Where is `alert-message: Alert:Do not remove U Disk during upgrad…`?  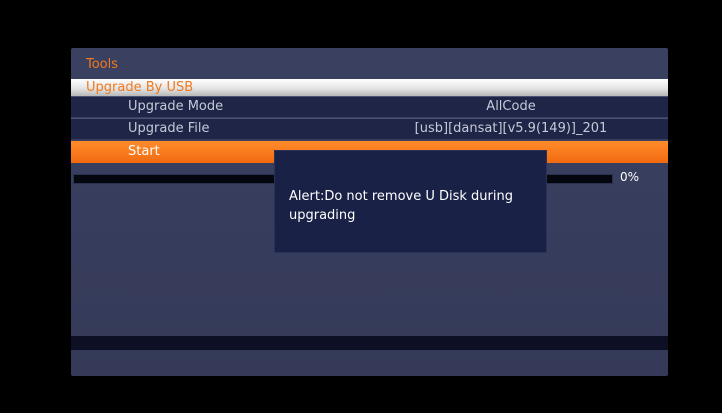
alert-message: Alert:Do not remove U Disk during upgrad… is located at coordinates (401, 206).